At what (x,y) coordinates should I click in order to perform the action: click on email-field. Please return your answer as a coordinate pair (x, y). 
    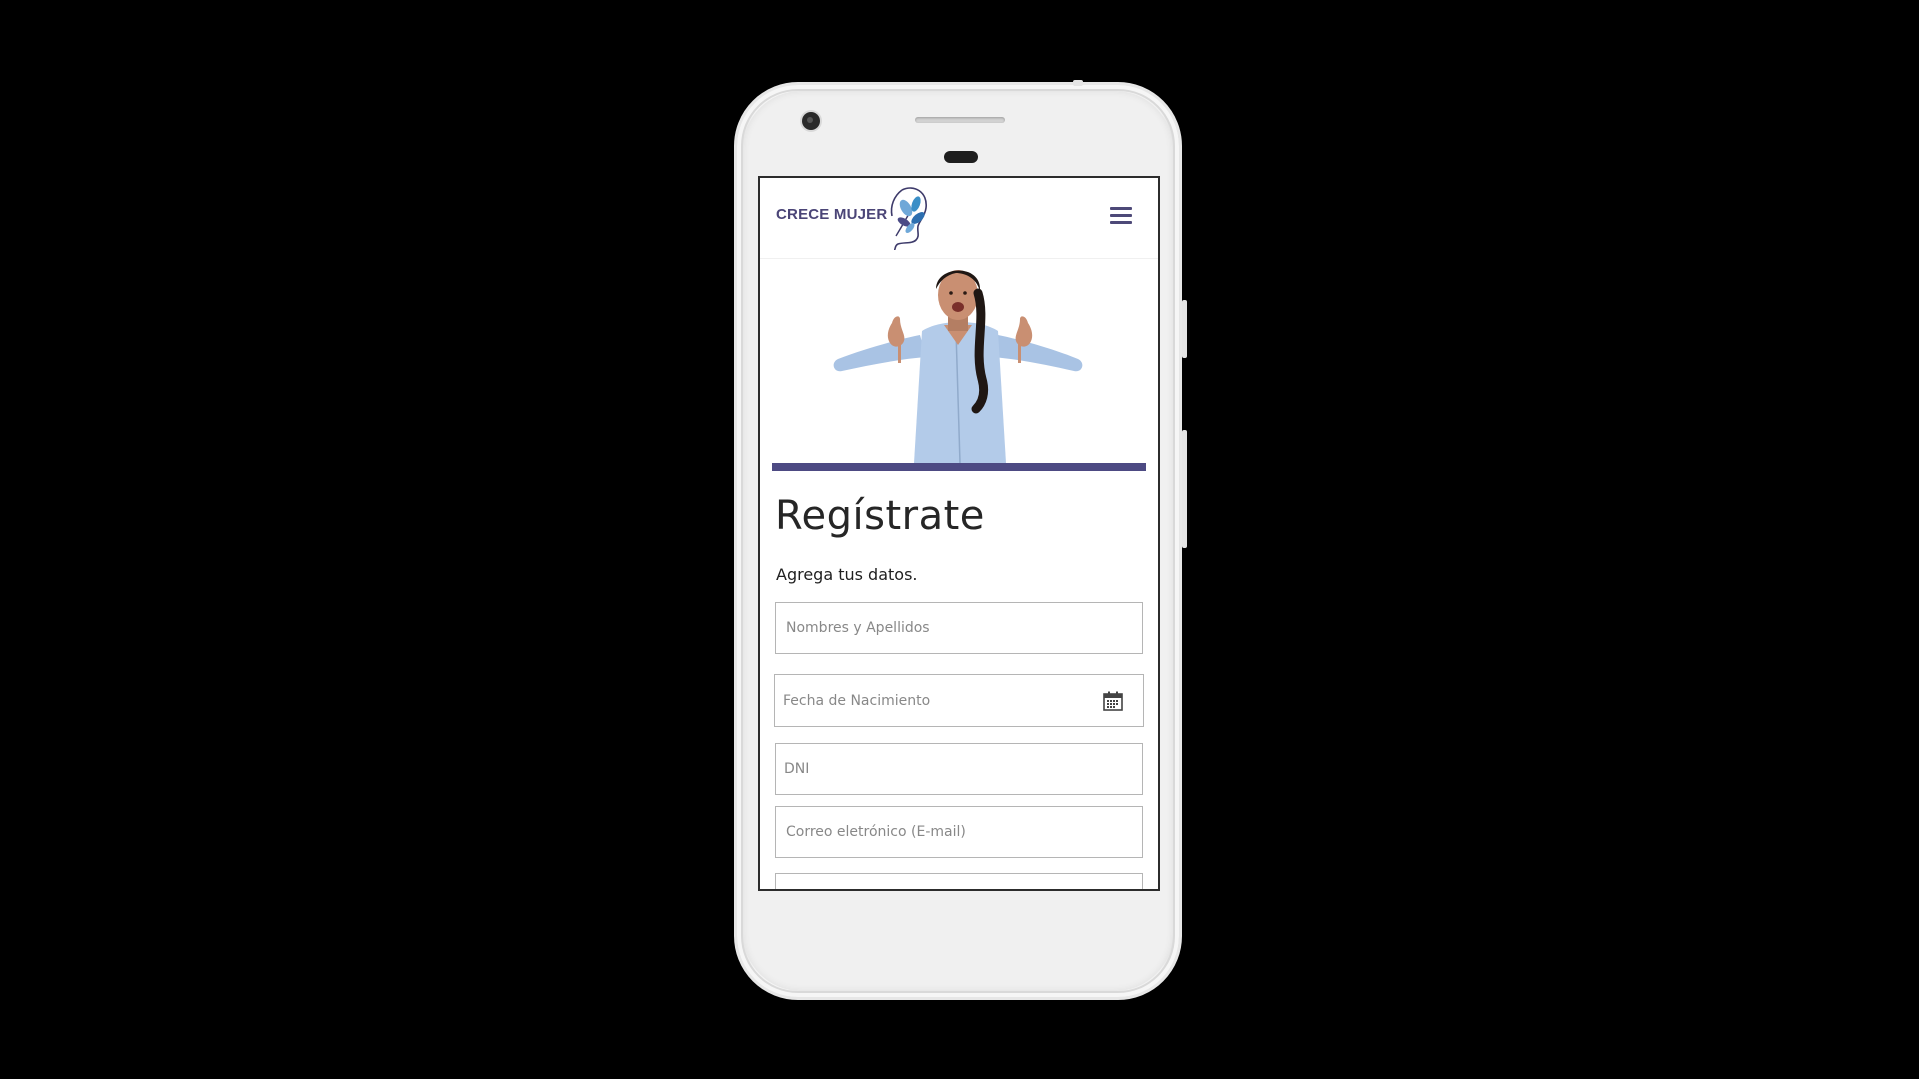
    Looking at the image, I should click on (959, 832).